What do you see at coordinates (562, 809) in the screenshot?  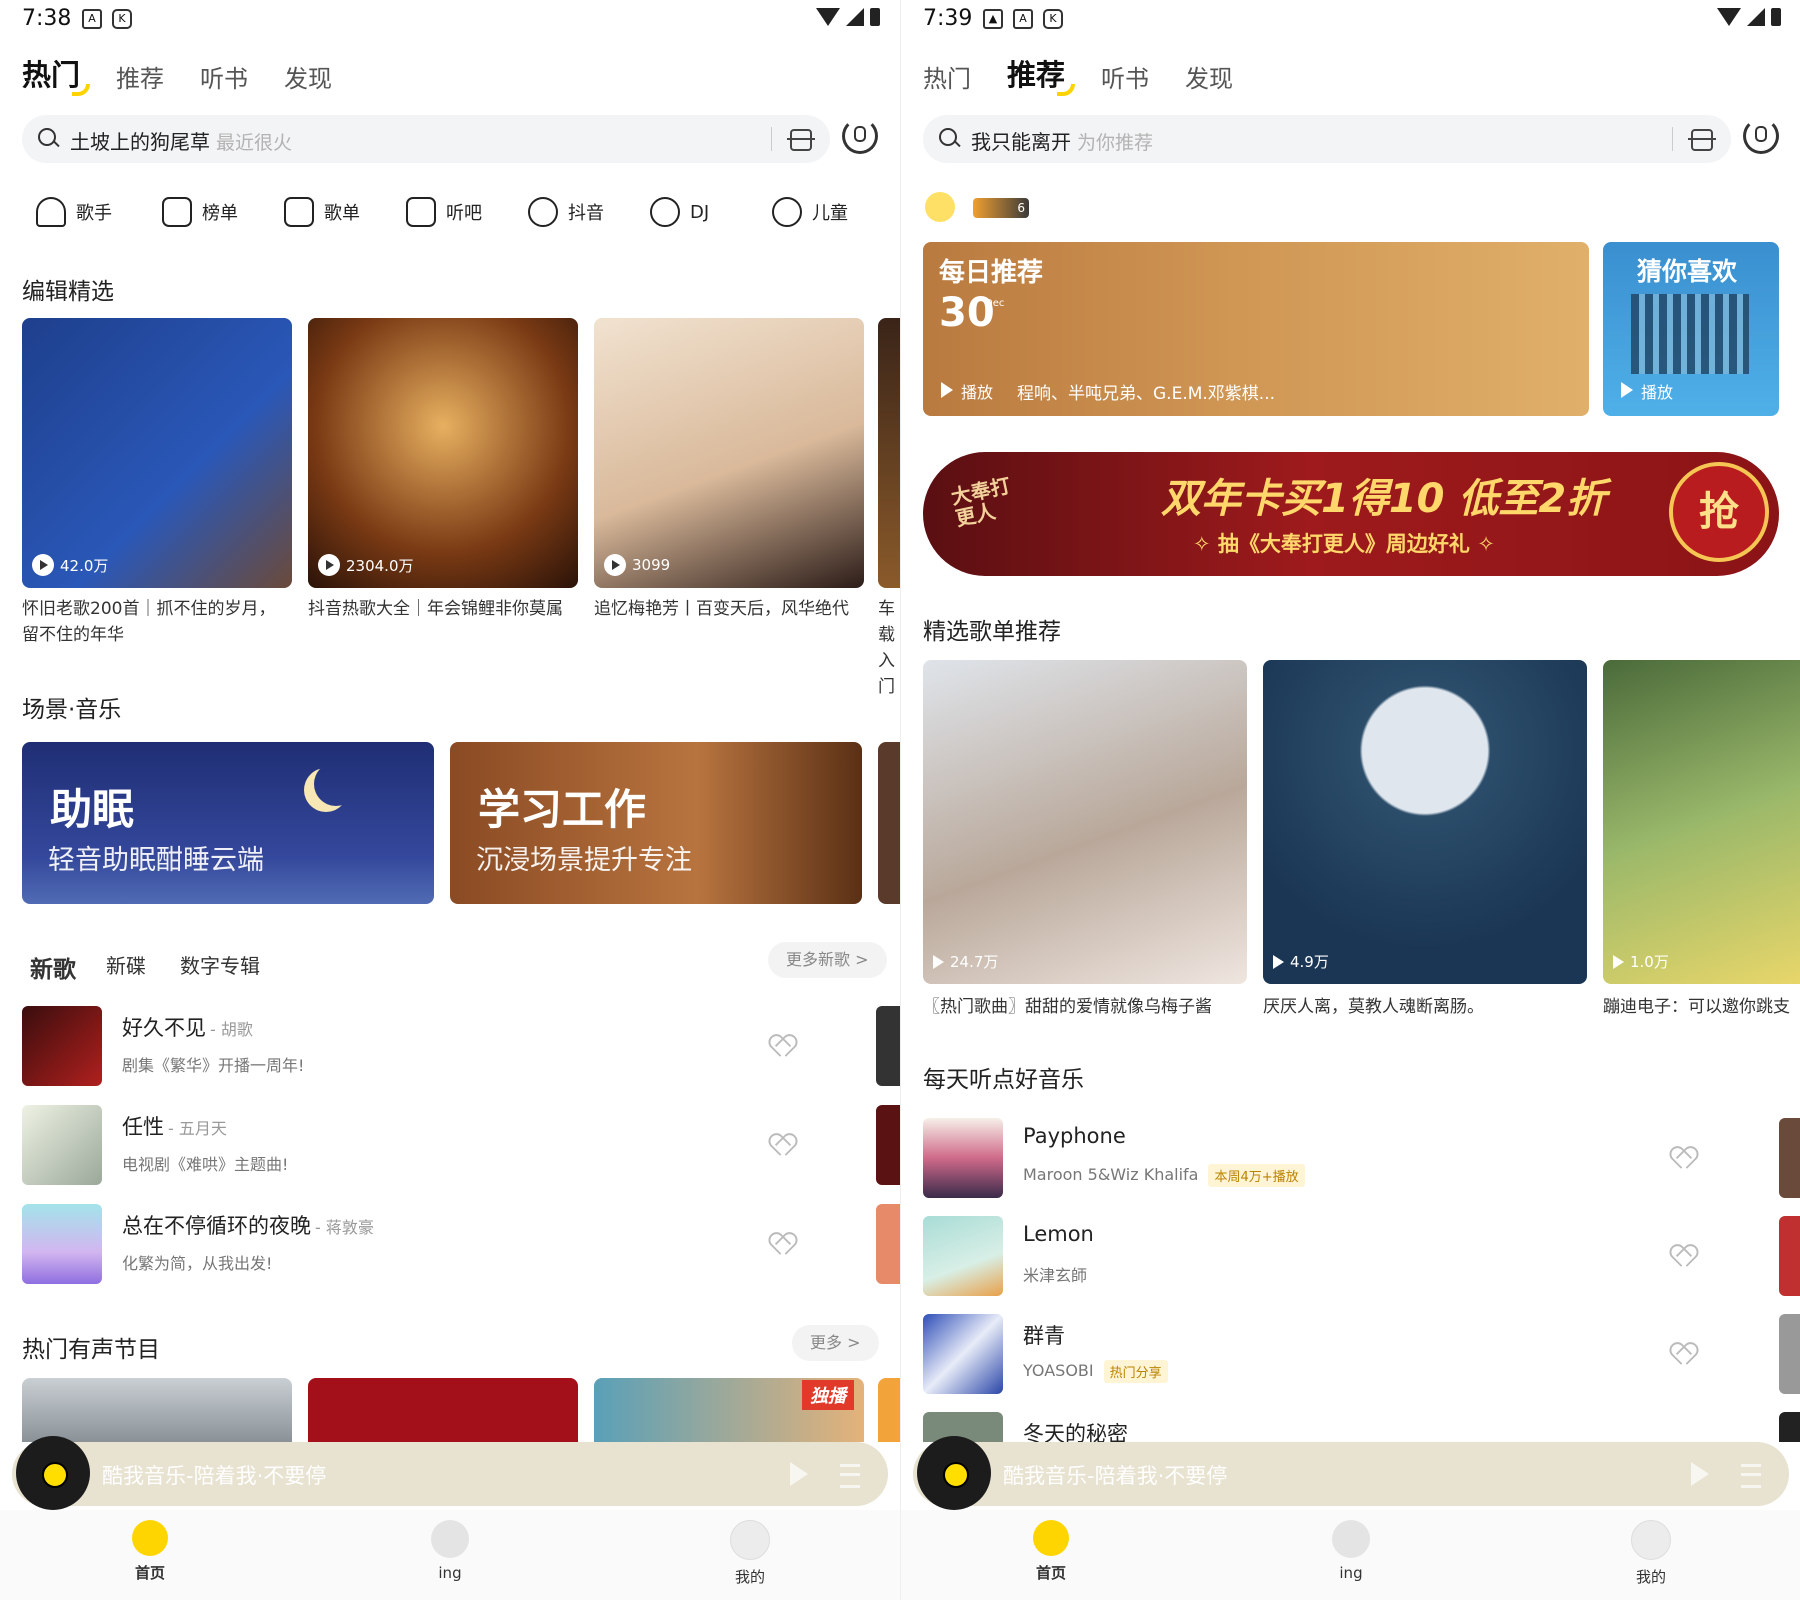 I see `scene-title: 学习工作` at bounding box center [562, 809].